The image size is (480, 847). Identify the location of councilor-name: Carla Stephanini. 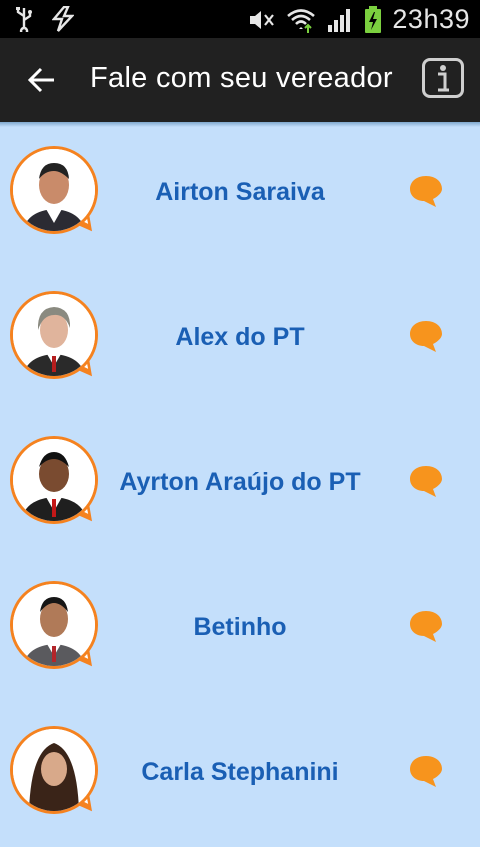
(240, 772).